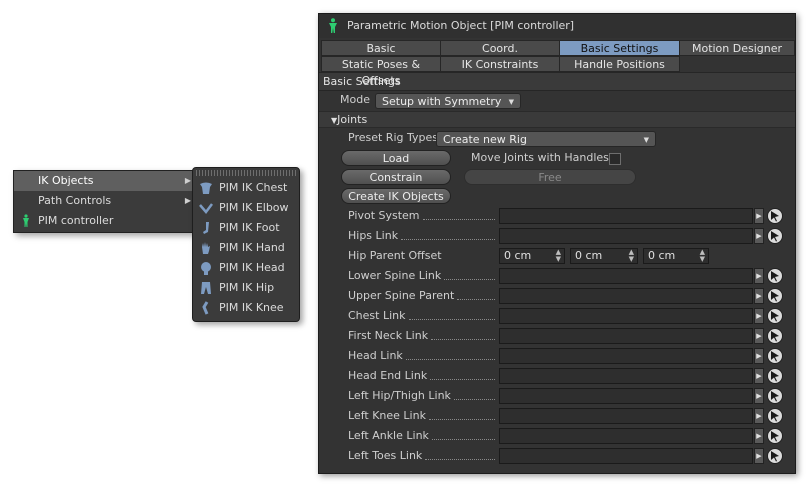 Image resolution: width=807 pixels, height=486 pixels. I want to click on tab-ik-constraints: IK Constraints, so click(500, 64).